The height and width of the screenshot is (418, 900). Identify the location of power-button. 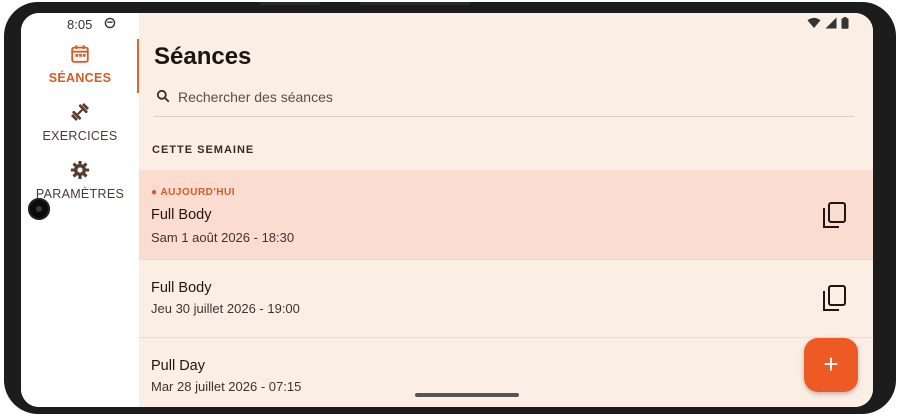
(415, 3).